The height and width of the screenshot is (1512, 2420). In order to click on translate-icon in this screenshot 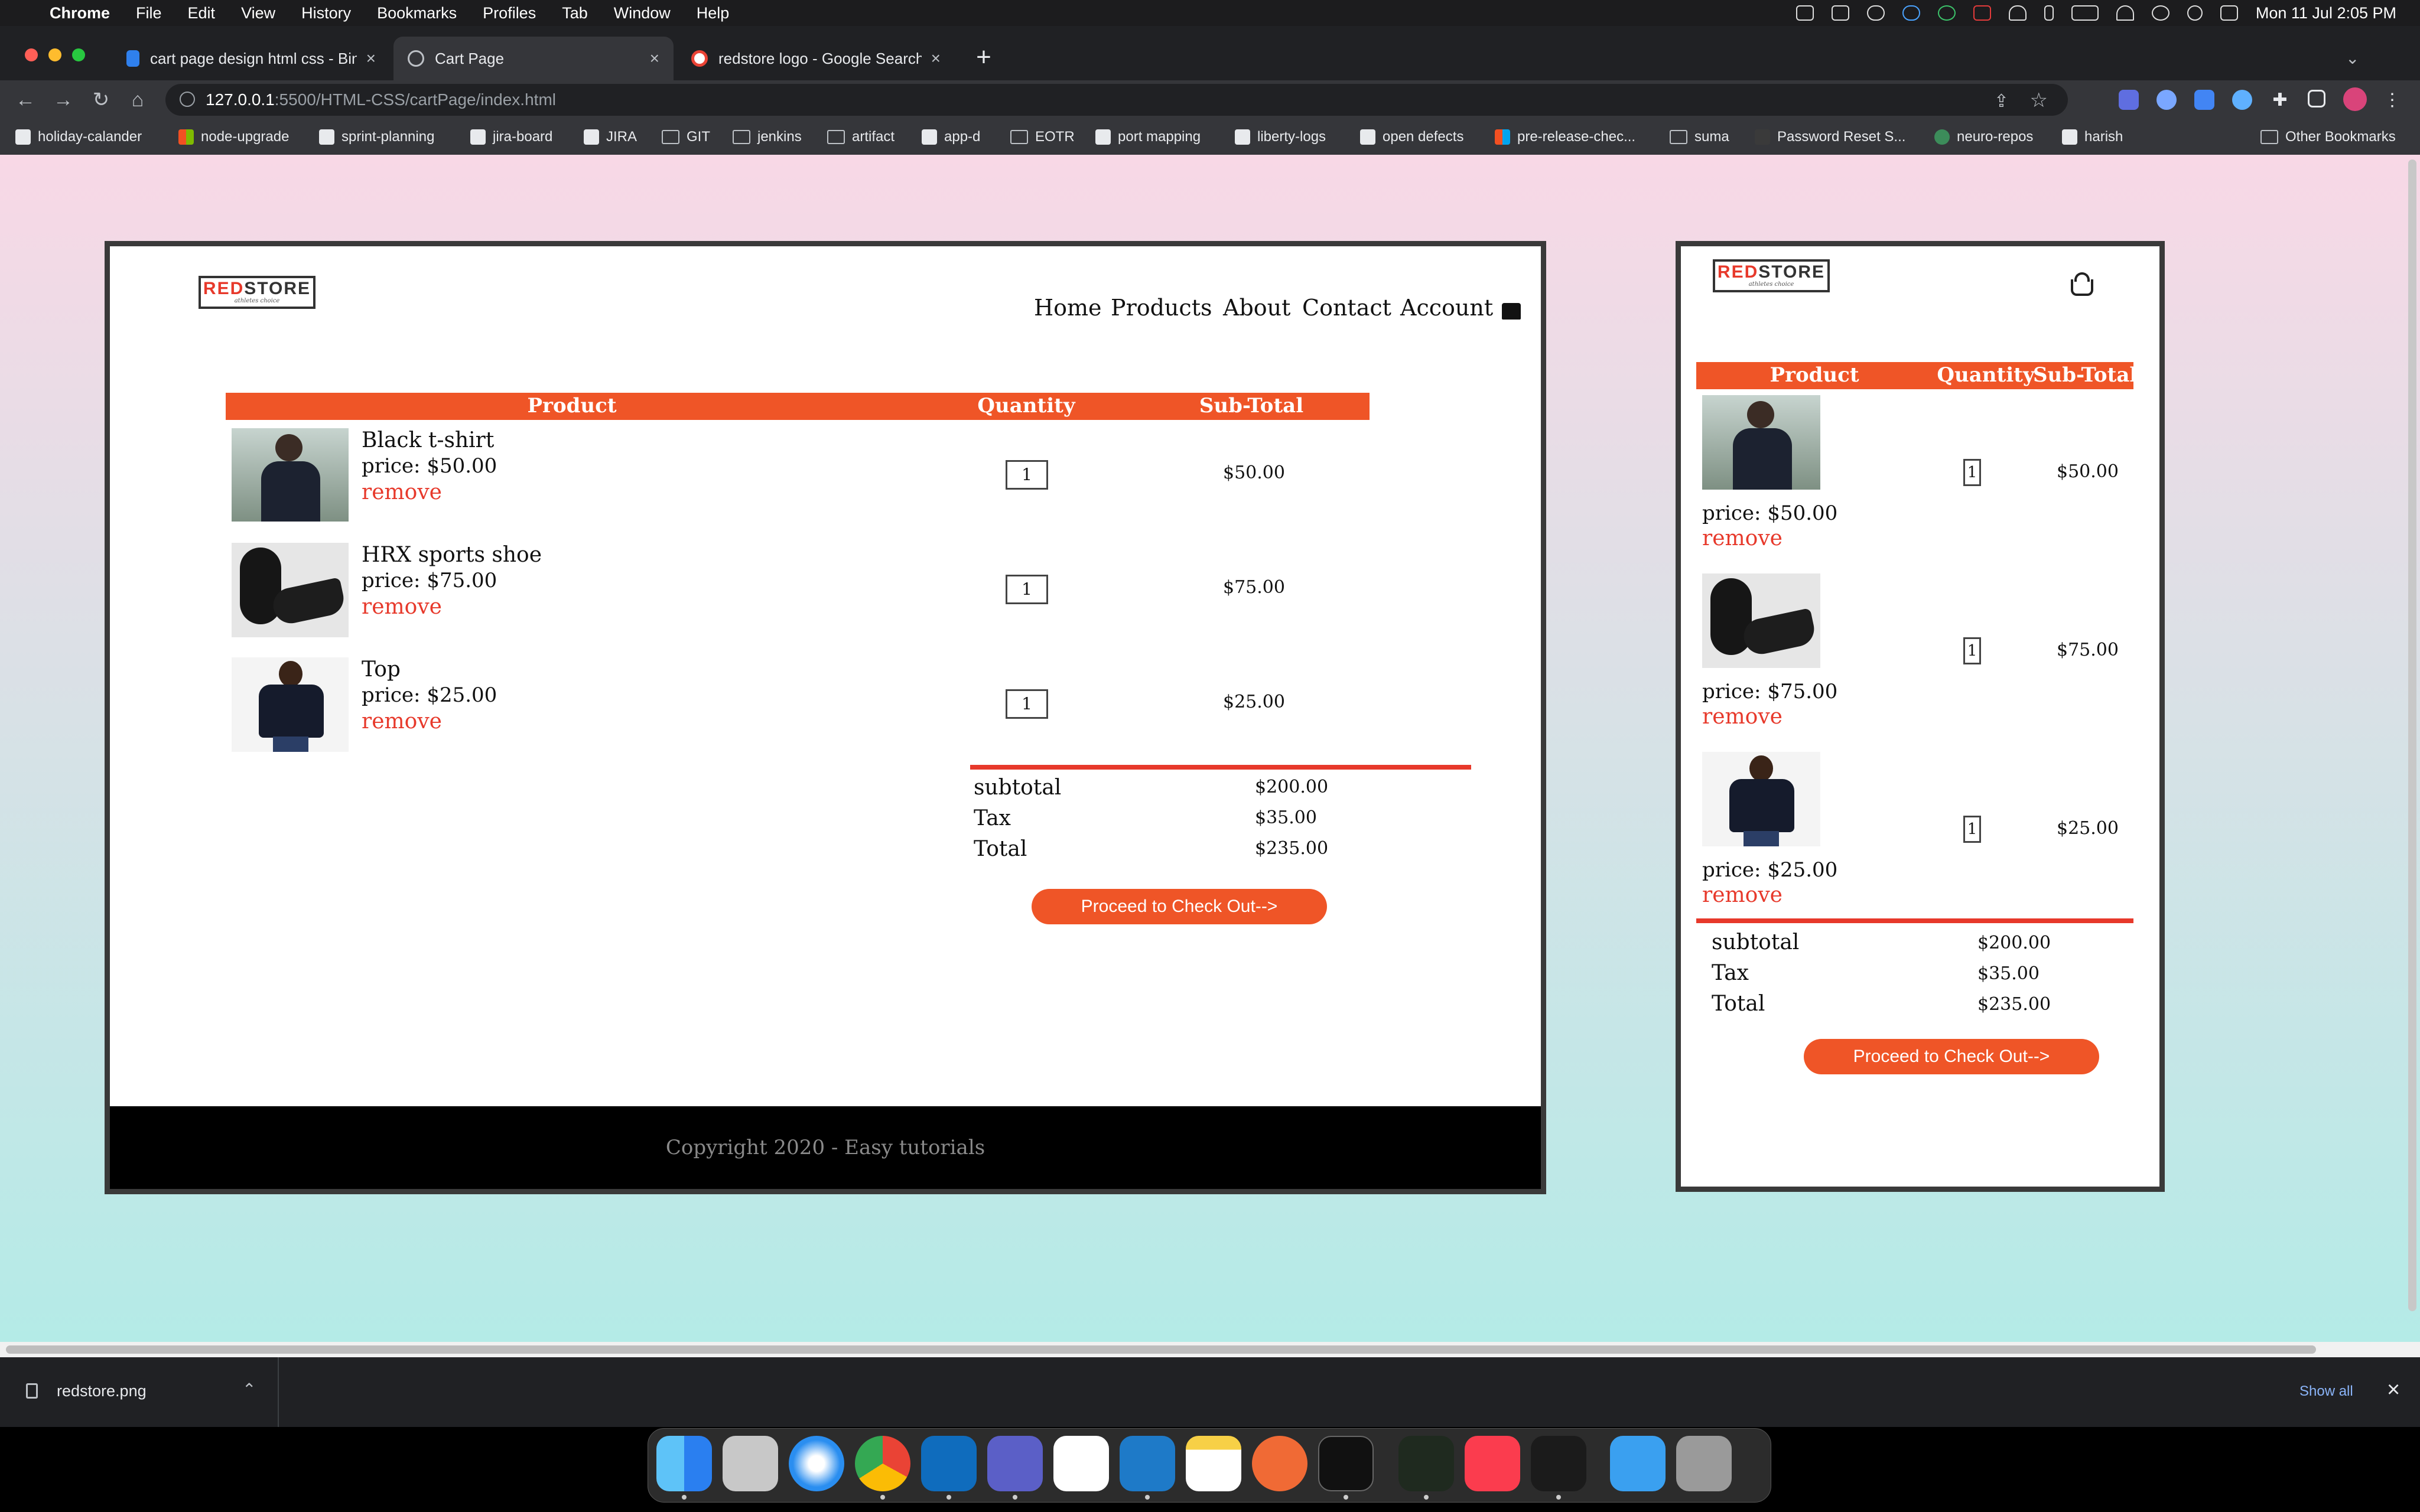, I will do `click(2204, 100)`.